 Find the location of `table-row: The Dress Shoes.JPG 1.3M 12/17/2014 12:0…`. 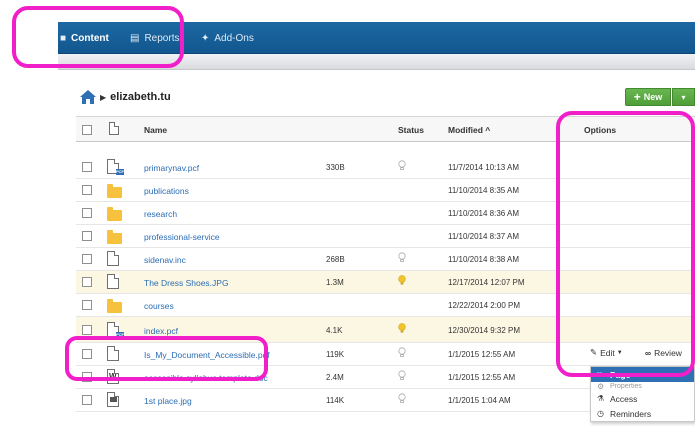

table-row: The Dress Shoes.JPG 1.3M 12/17/2014 12:0… is located at coordinates (385, 282).